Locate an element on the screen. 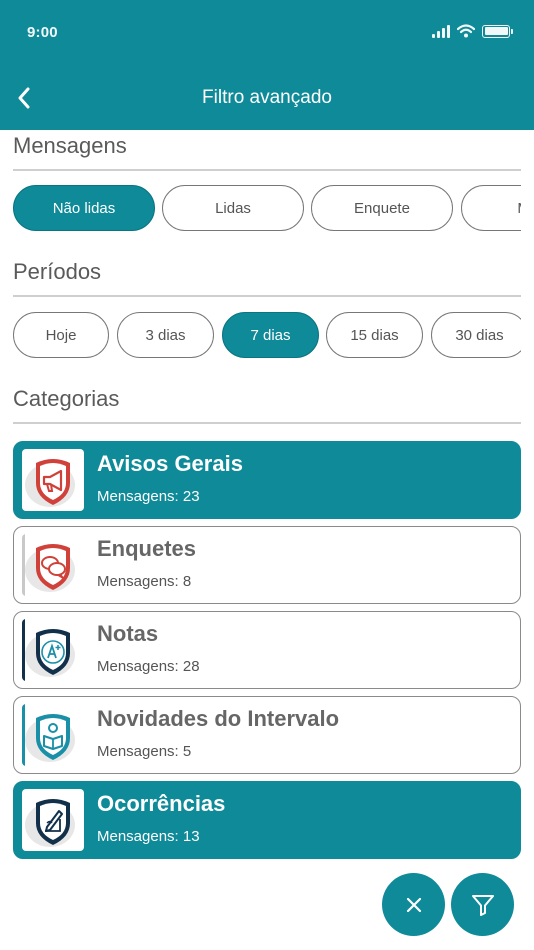 The height and width of the screenshot is (950, 534). messages-filter-row: Não lidas Lidas Enquete Men is located at coordinates (267, 209).